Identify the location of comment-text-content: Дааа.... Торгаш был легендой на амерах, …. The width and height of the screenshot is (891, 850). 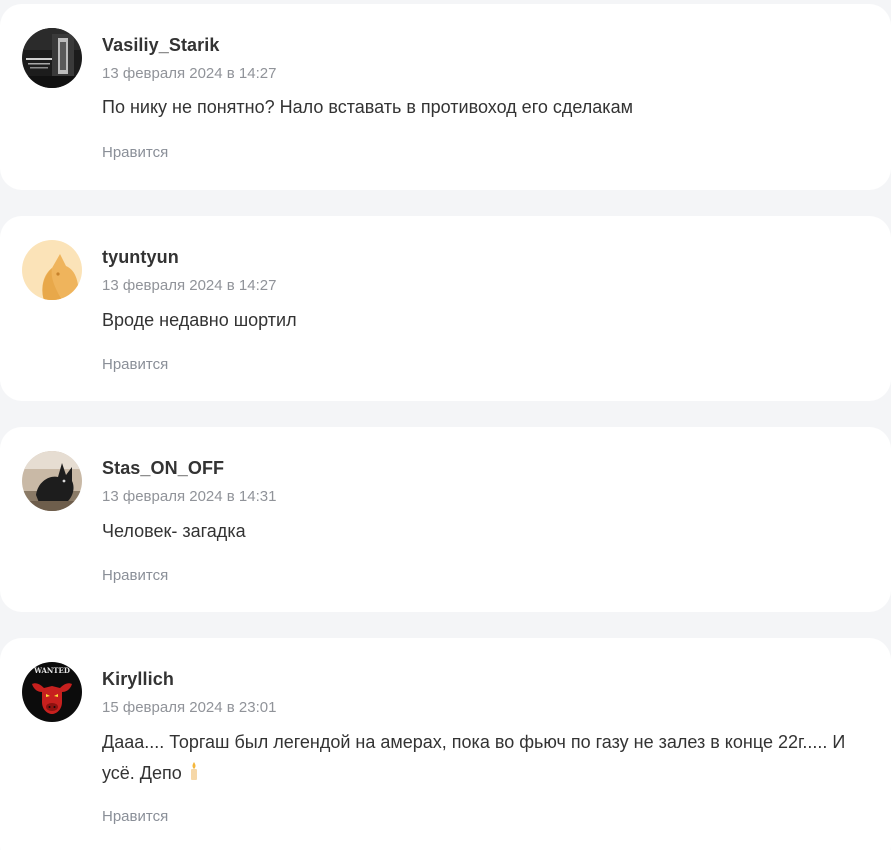
(474, 757).